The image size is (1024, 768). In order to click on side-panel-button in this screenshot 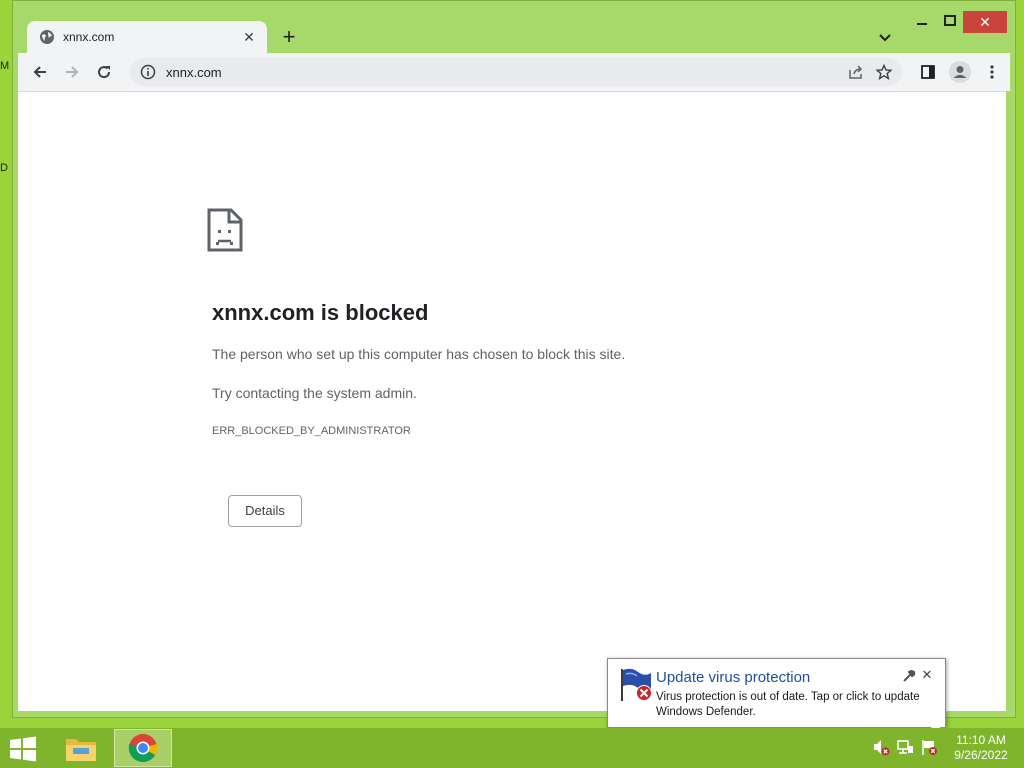, I will do `click(928, 72)`.